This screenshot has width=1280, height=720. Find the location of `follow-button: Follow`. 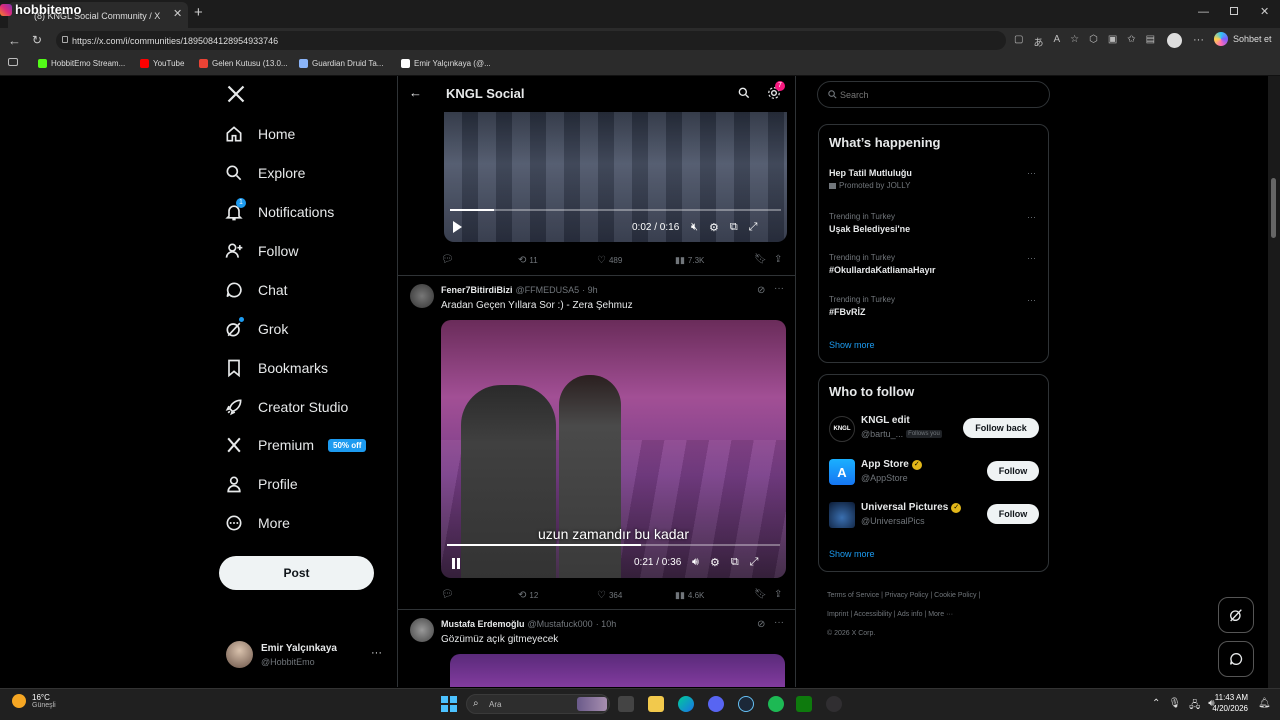

follow-button: Follow is located at coordinates (1013, 471).